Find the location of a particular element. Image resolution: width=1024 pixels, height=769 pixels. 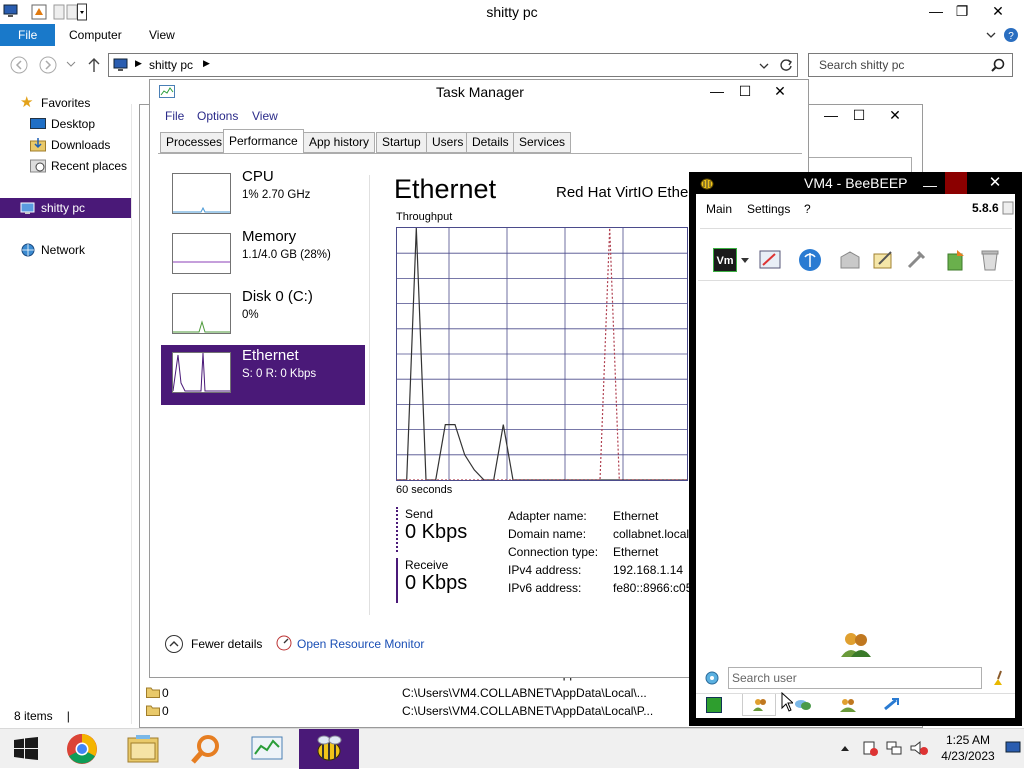

nav-desktop: Desktop is located at coordinates (66, 124).